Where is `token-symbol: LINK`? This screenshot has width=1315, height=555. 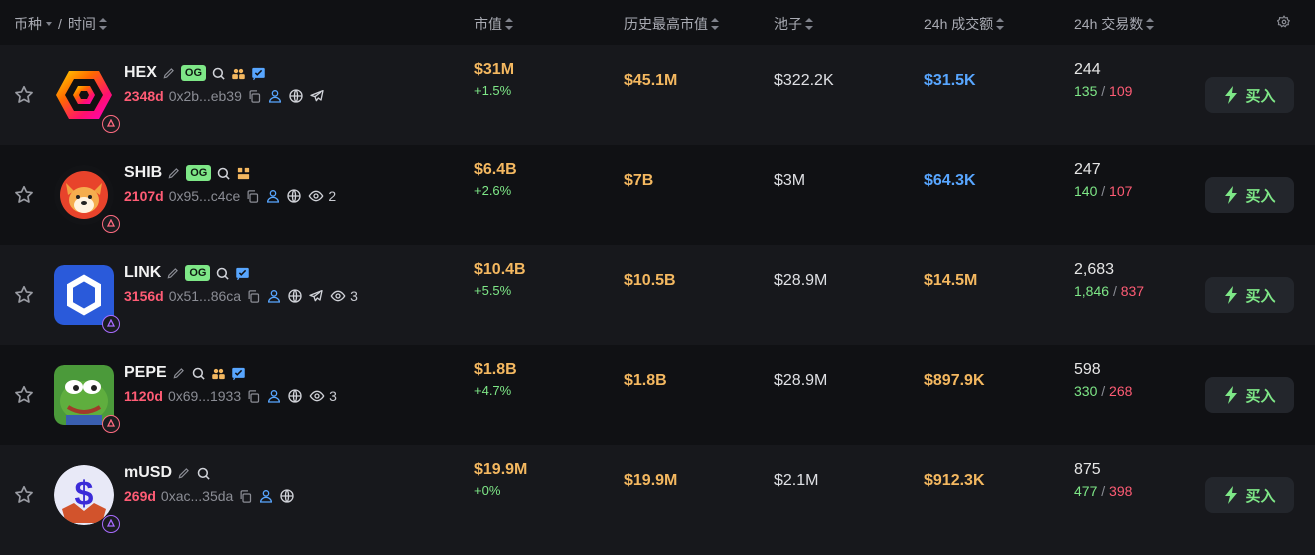 token-symbol: LINK is located at coordinates (142, 273).